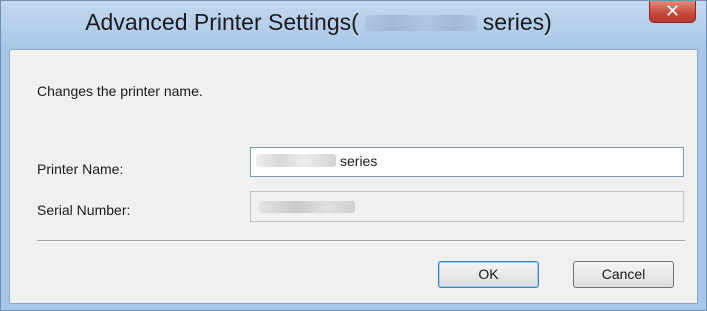 Image resolution: width=707 pixels, height=311 pixels. What do you see at coordinates (517, 22) in the screenshot?
I see `window-title-suffix: series)` at bounding box center [517, 22].